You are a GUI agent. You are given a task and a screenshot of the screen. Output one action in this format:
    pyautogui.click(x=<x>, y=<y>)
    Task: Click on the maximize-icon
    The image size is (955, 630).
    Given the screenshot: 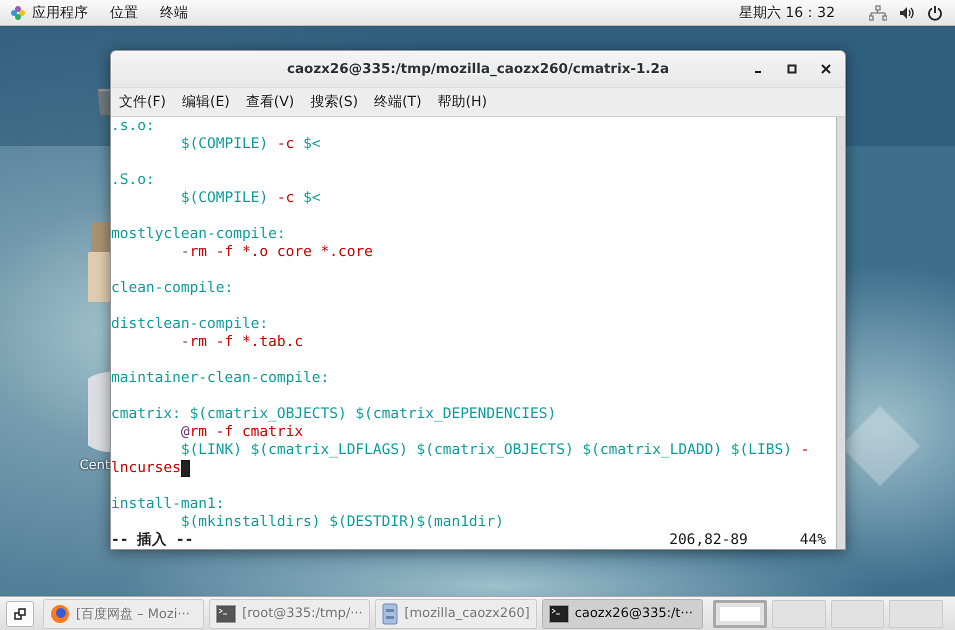 What is the action you would take?
    pyautogui.click(x=792, y=69)
    